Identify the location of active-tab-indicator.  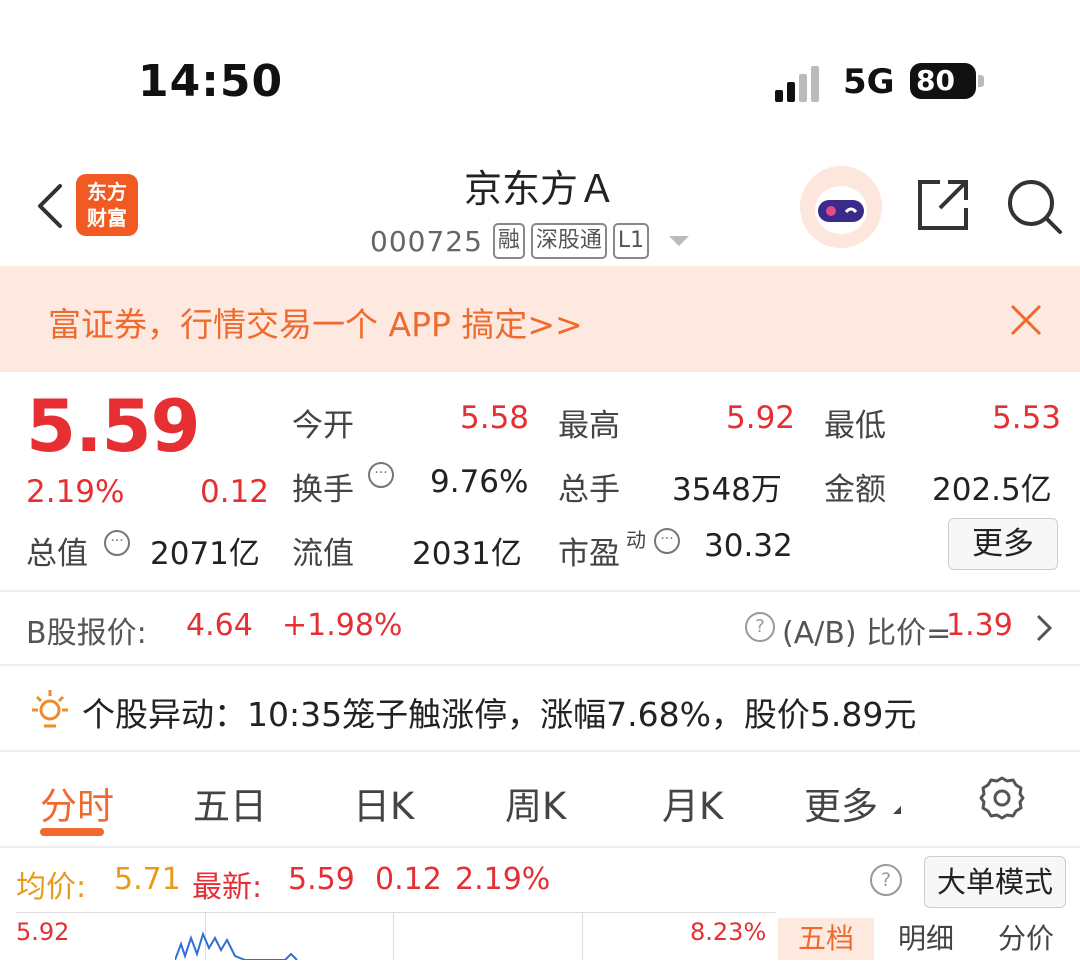
(72, 832).